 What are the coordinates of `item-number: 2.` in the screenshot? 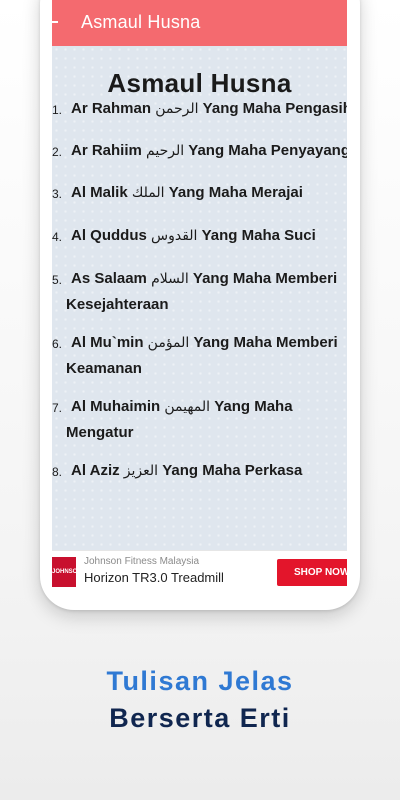 It's located at (57, 152).